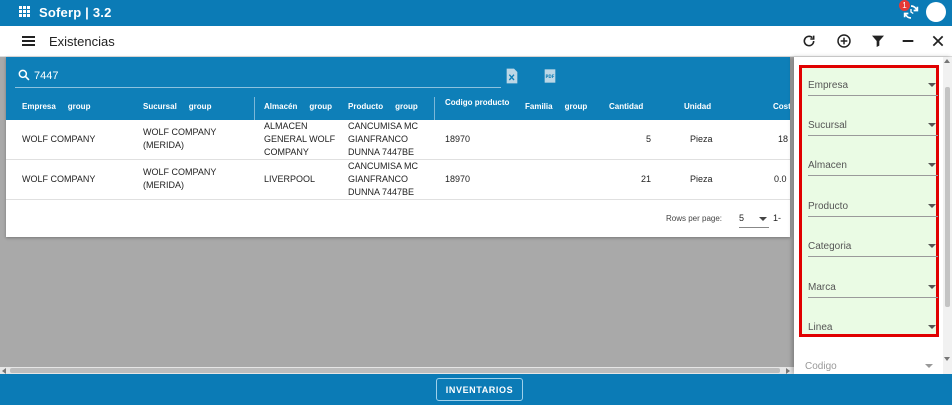 The height and width of the screenshot is (405, 952). What do you see at coordinates (754, 227) in the screenshot?
I see `select-underline` at bounding box center [754, 227].